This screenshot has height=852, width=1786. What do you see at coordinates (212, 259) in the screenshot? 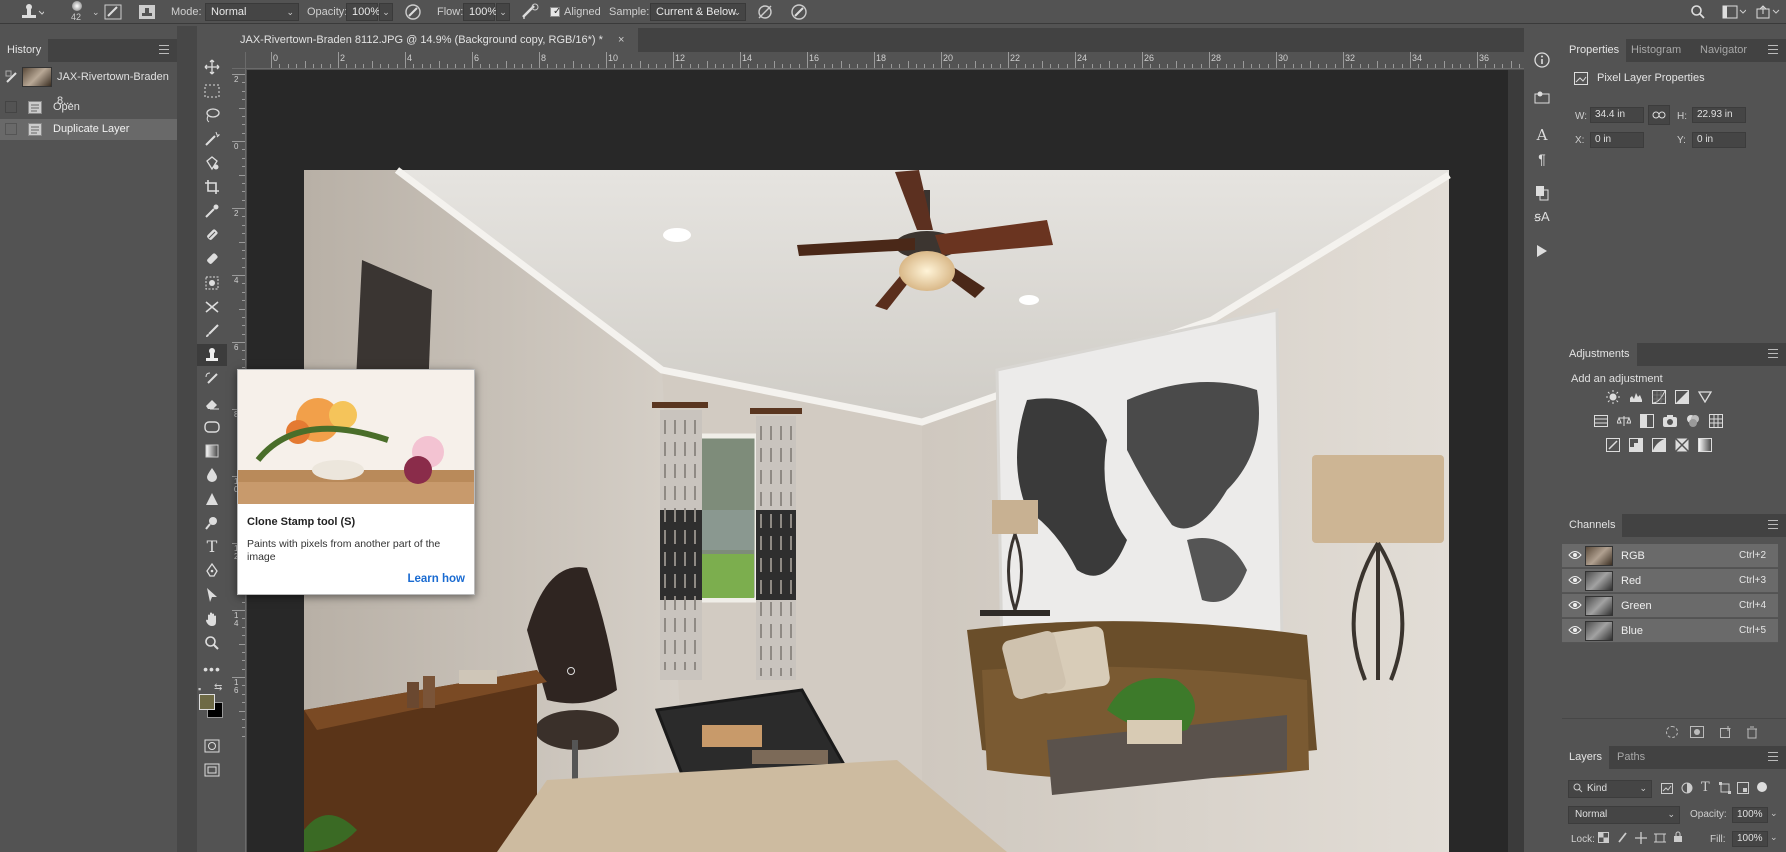
I see `healing-brush-tool` at bounding box center [212, 259].